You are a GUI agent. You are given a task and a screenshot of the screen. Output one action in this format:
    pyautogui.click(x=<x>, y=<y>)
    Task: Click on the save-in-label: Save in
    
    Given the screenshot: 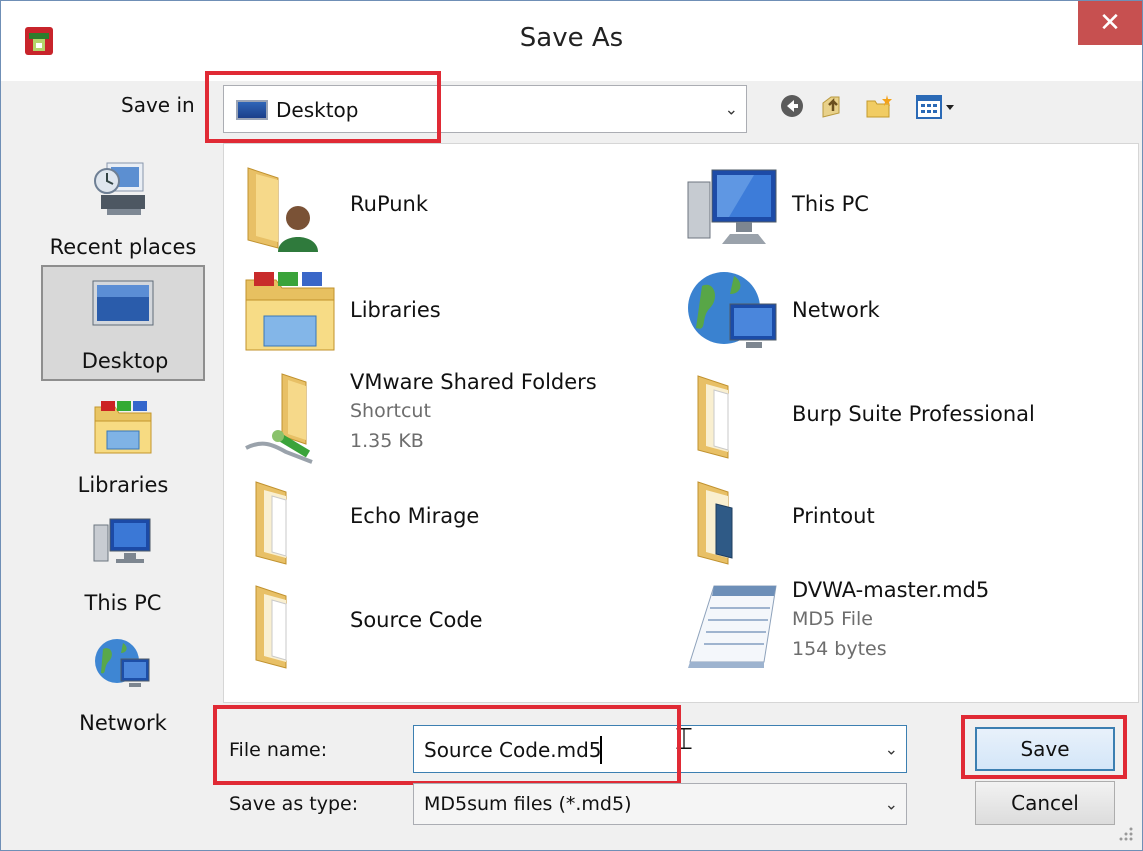 What is the action you would take?
    pyautogui.click(x=158, y=105)
    